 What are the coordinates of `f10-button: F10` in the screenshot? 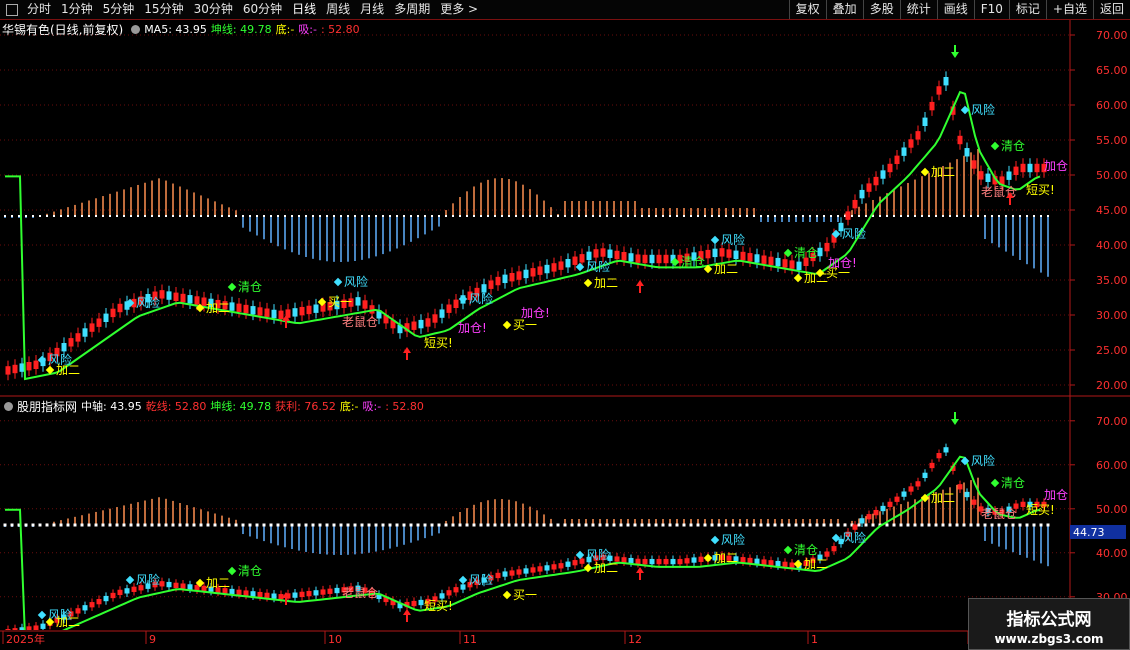 It's located at (991, 9).